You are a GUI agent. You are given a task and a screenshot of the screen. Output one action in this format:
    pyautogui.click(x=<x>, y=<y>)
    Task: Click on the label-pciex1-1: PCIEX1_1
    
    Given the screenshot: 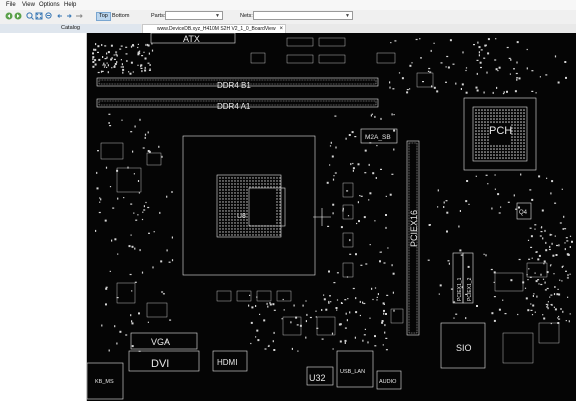 What is the action you would take?
    pyautogui.click(x=460, y=289)
    